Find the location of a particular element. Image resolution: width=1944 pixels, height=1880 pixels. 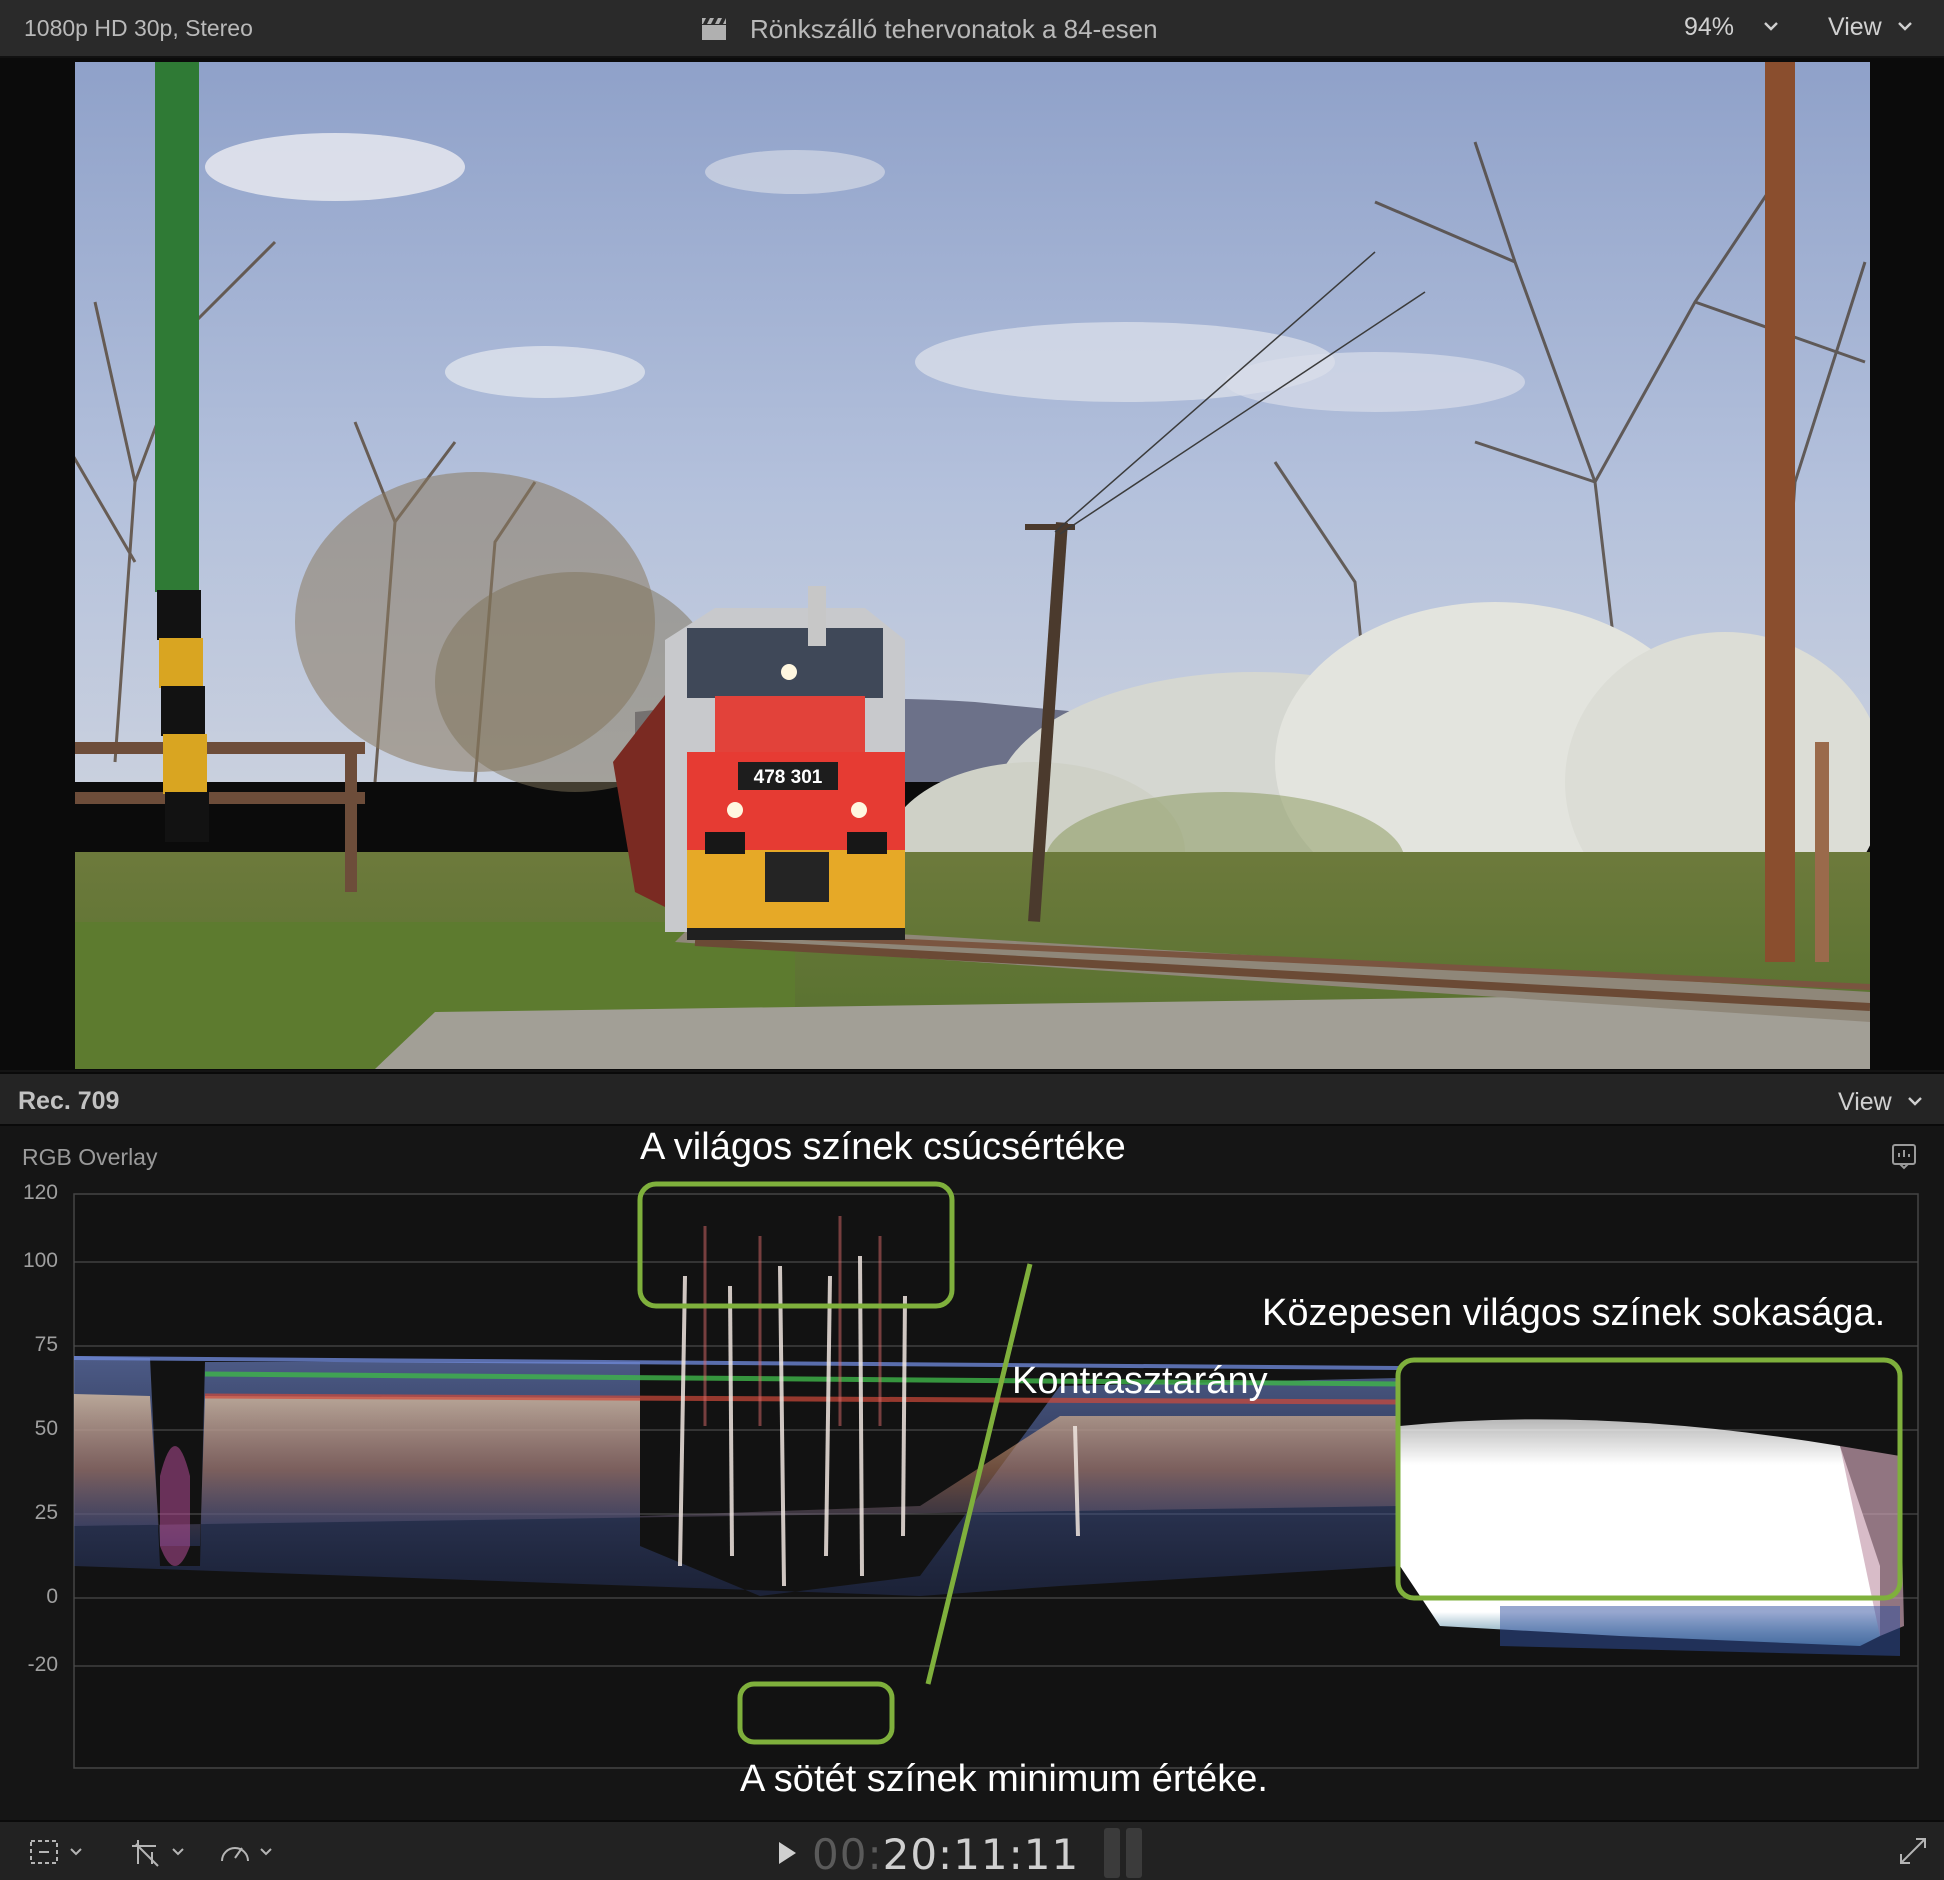

frame-select-icon is located at coordinates (44, 1852).